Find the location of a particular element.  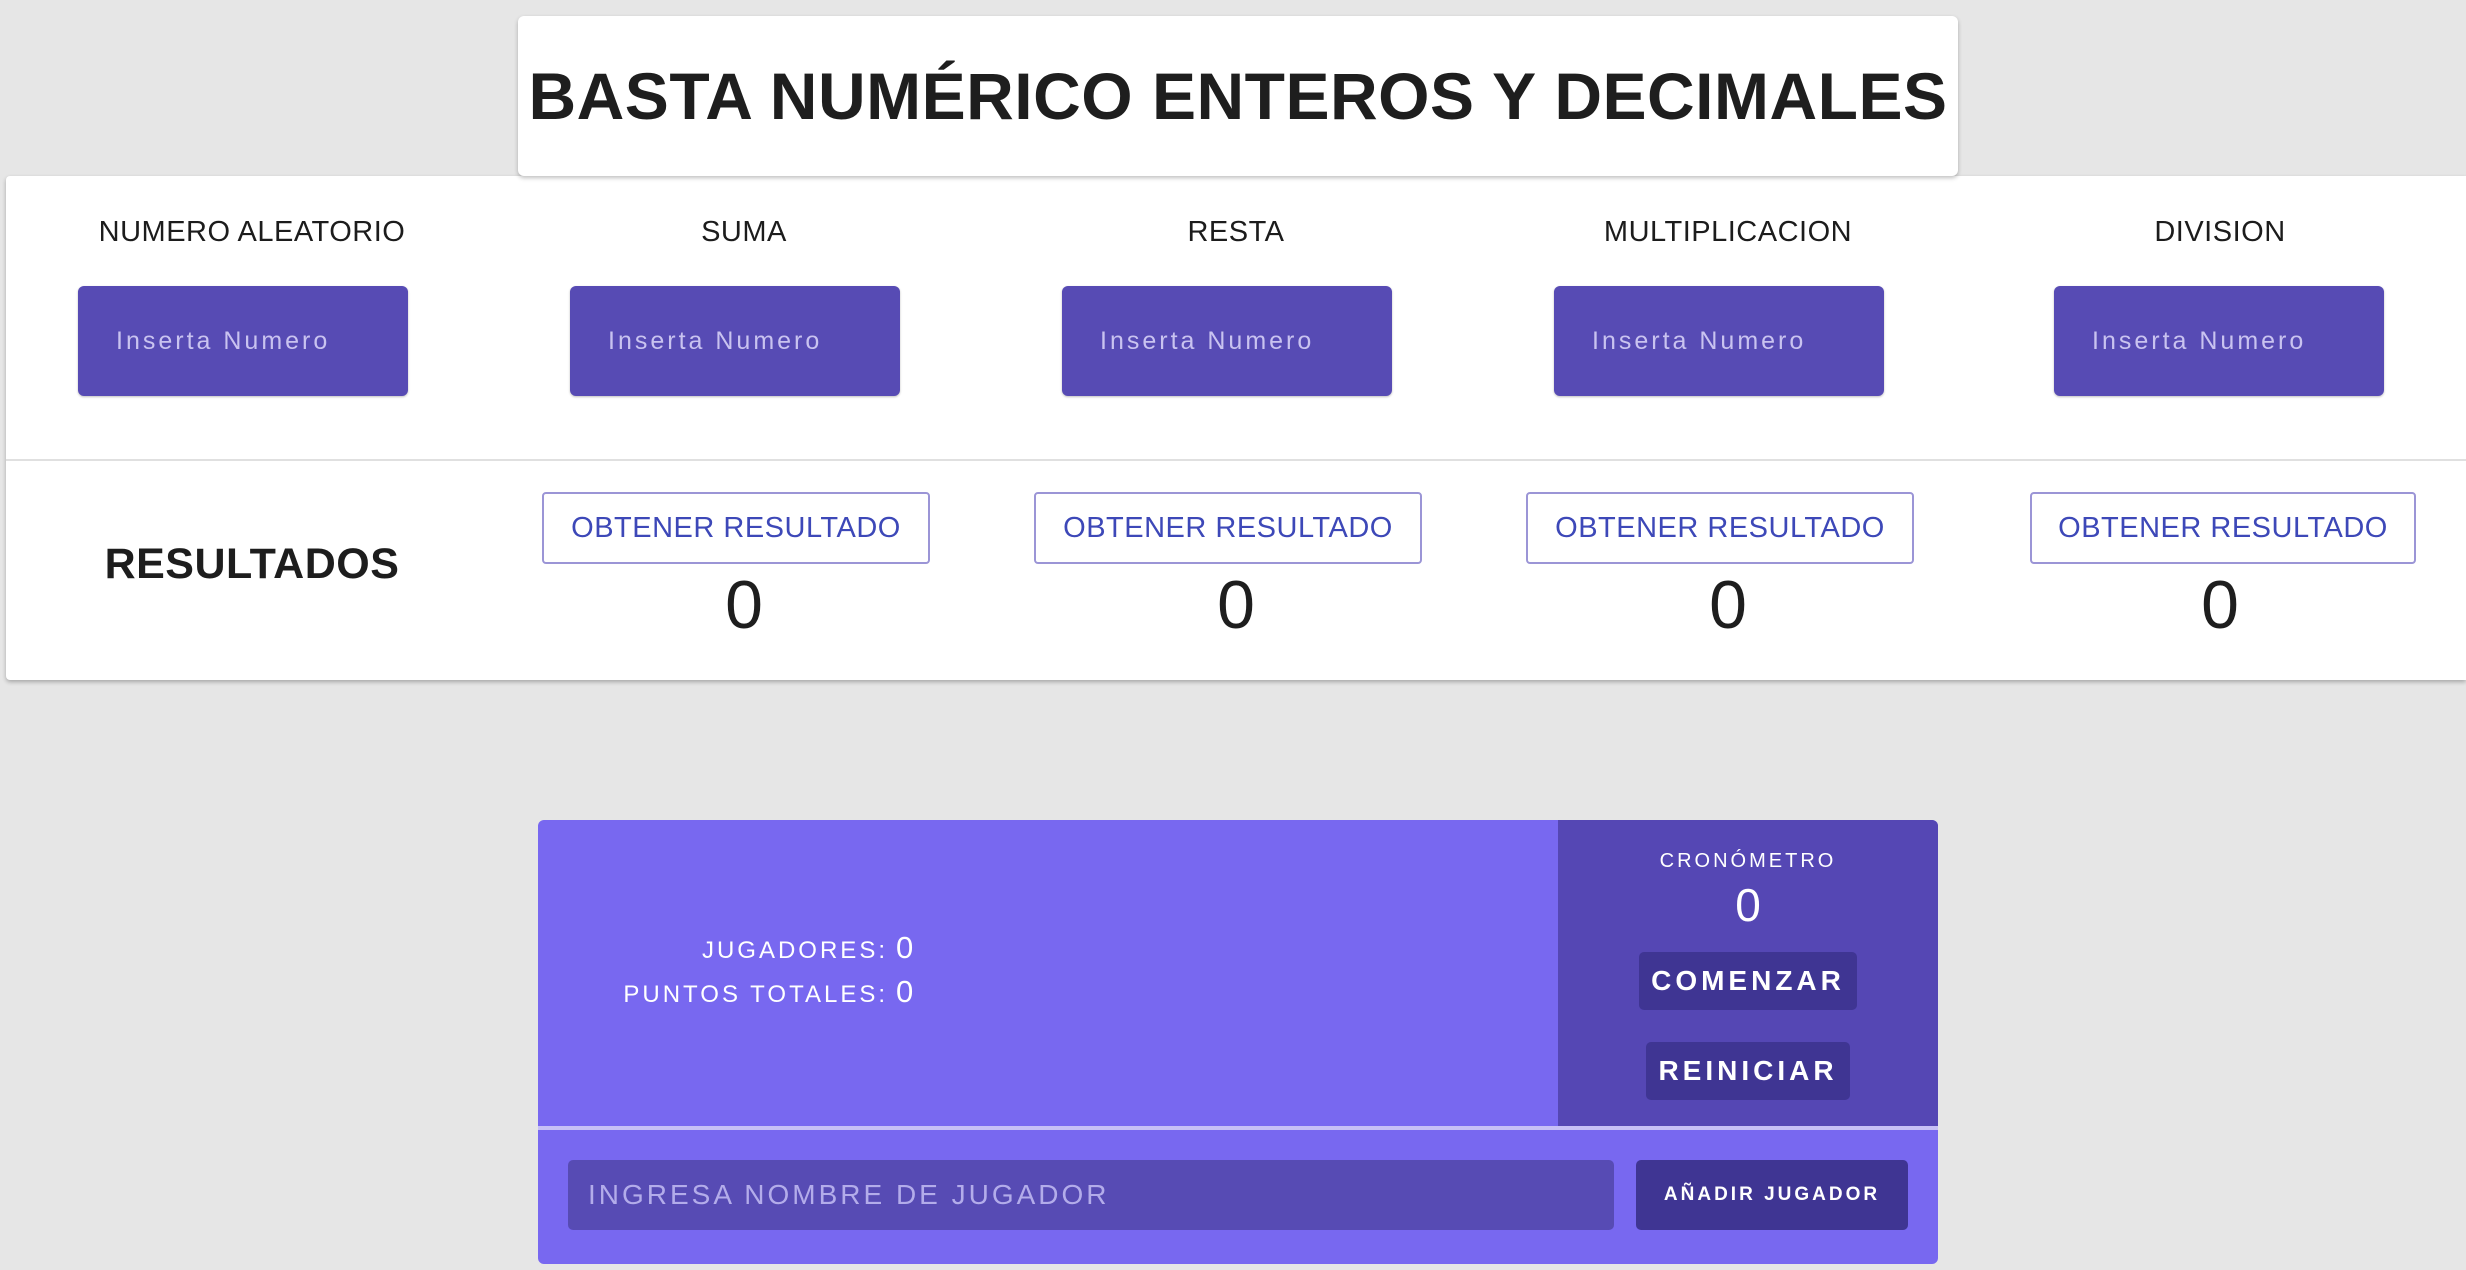

division-result-button: OBTENER RESULTADO is located at coordinates (2223, 528).